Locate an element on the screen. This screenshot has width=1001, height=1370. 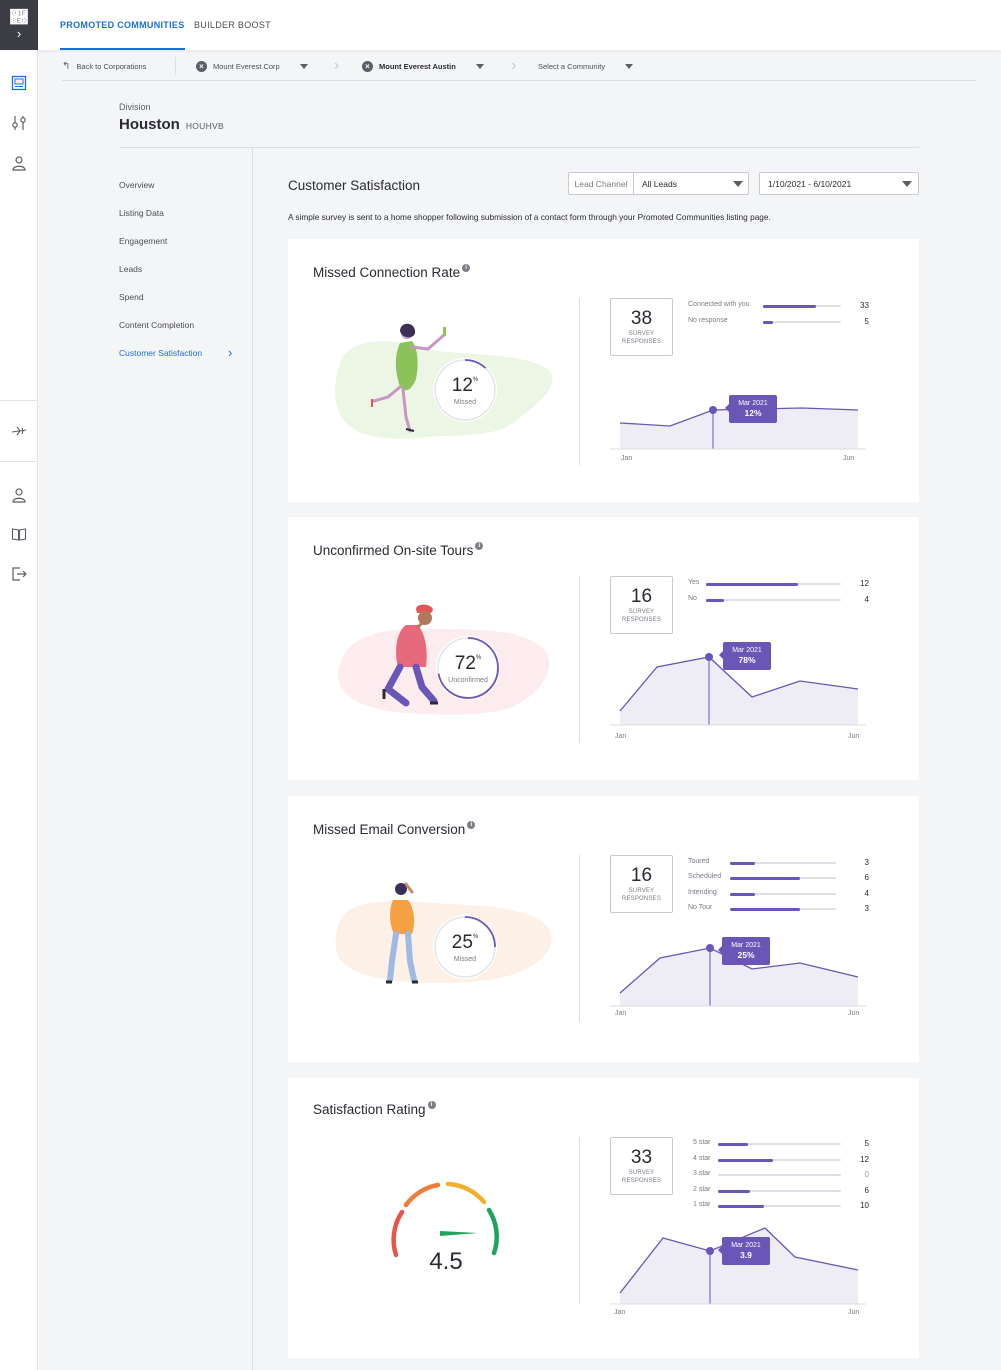
date-range-select: 1/10/2021 - 6/10/2021 is located at coordinates (839, 183).